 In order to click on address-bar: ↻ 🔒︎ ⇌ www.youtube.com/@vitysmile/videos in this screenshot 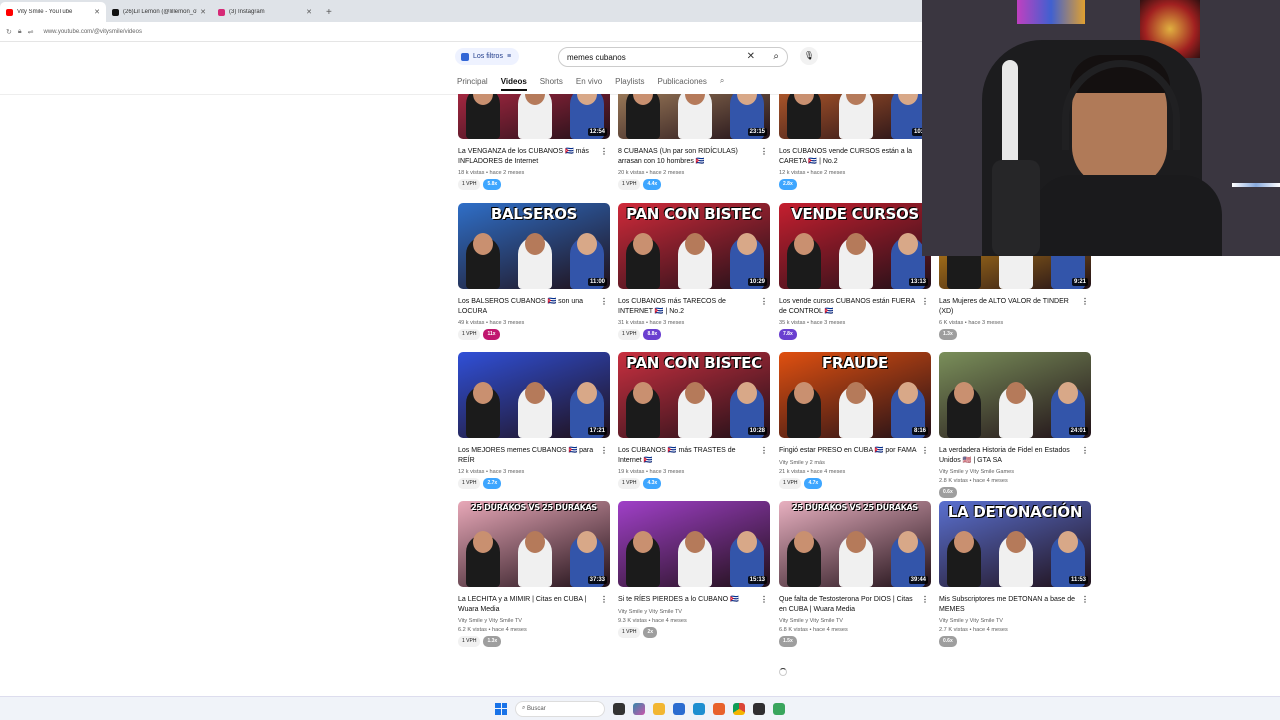, I will do `click(461, 32)`.